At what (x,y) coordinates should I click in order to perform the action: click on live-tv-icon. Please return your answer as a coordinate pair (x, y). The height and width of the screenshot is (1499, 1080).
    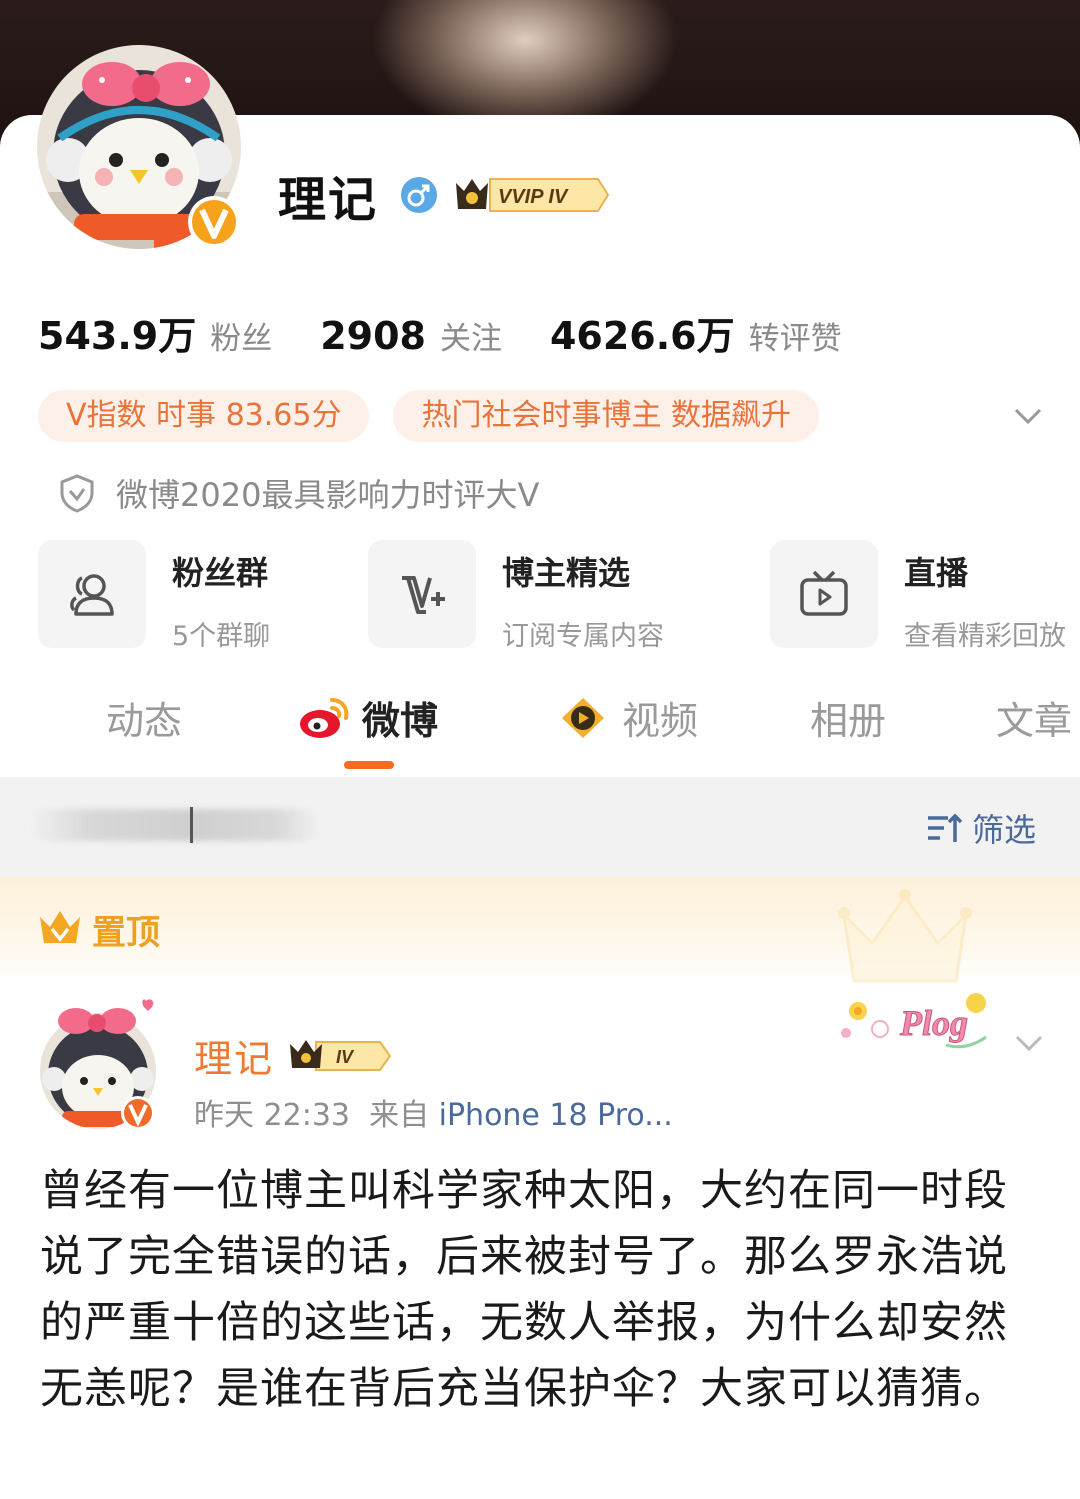
    Looking at the image, I should click on (824, 593).